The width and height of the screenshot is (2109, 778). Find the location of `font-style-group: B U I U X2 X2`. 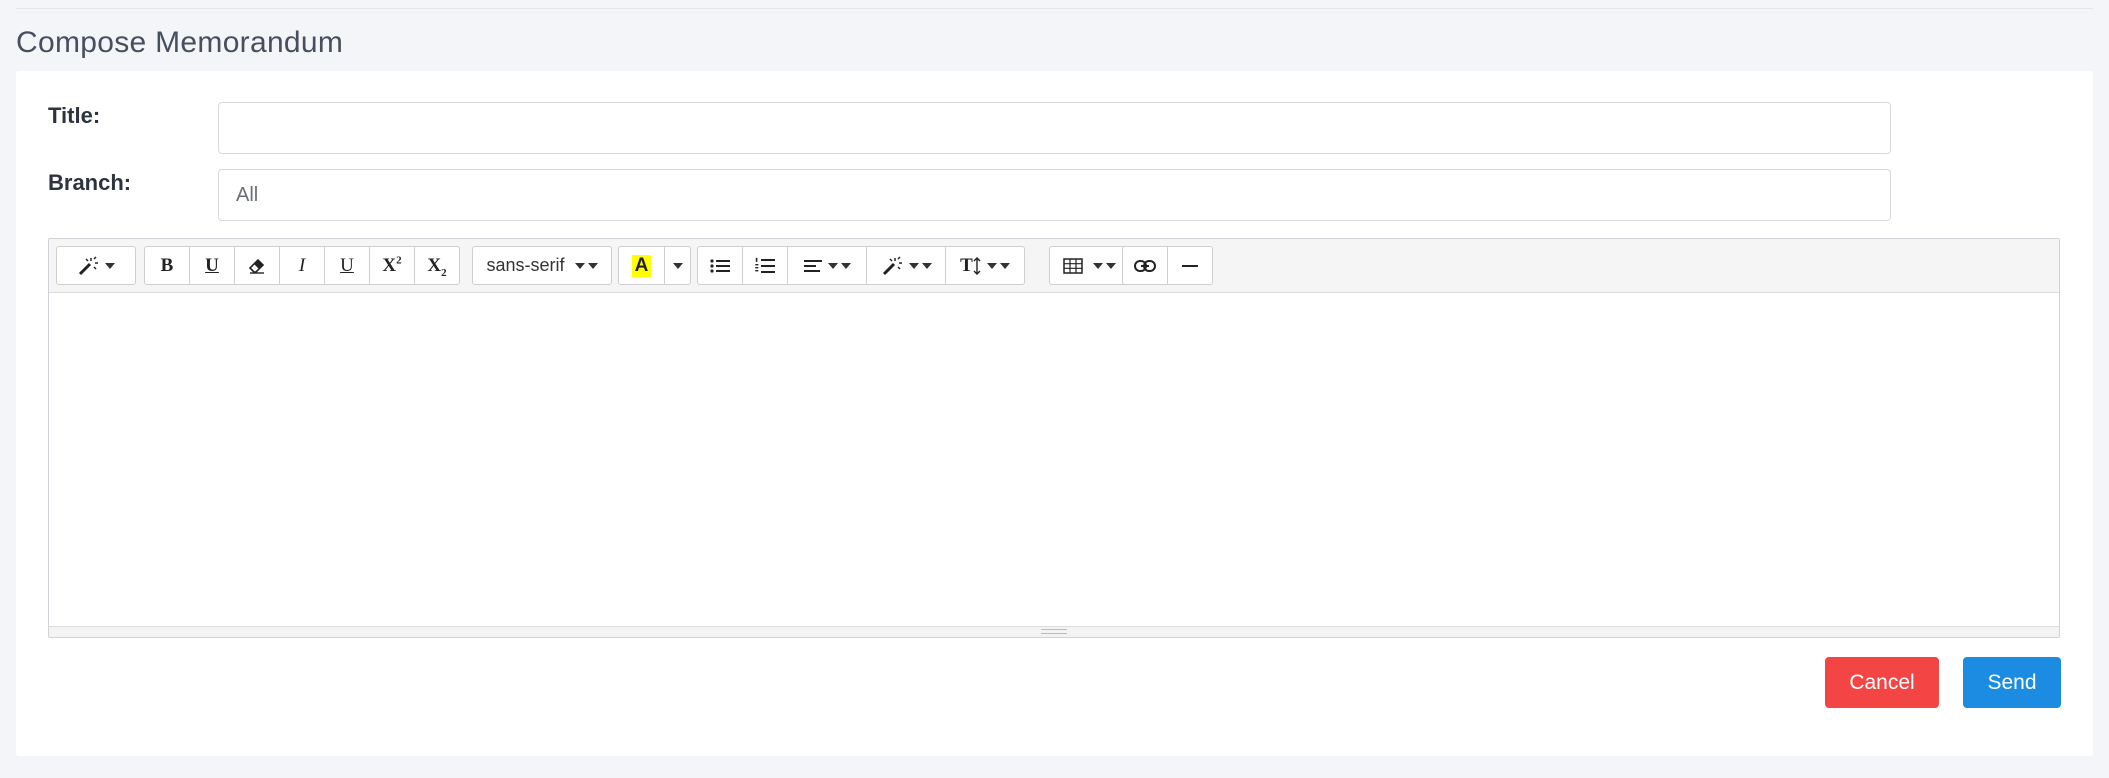

font-style-group: B U I U X2 X2 is located at coordinates (302, 265).